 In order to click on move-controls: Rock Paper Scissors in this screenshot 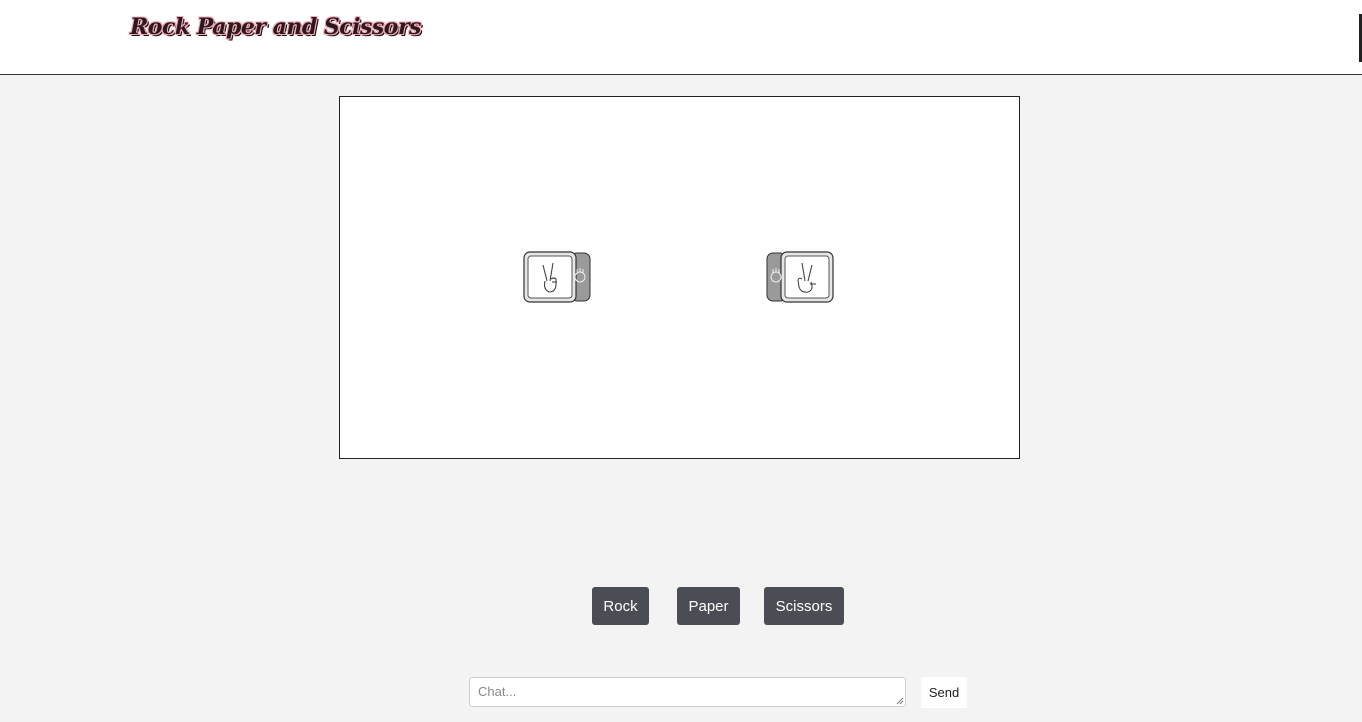, I will do `click(681, 606)`.